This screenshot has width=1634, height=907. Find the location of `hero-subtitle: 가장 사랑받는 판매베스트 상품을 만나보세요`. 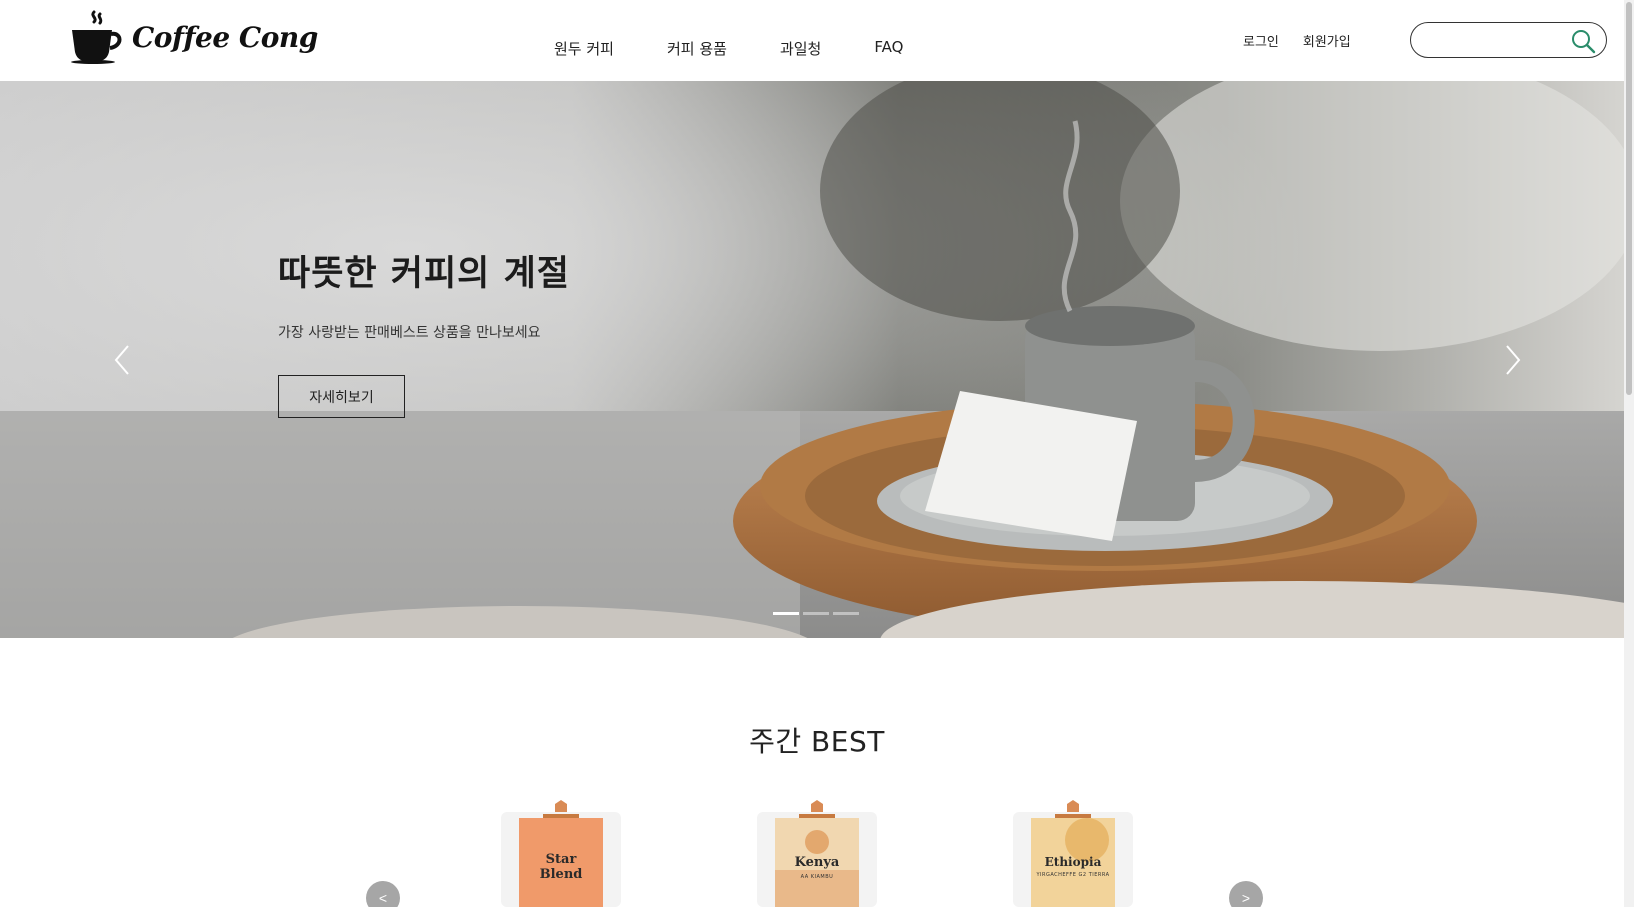

hero-subtitle: 가장 사랑받는 판매베스트 상품을 만나보세요 is located at coordinates (409, 333).